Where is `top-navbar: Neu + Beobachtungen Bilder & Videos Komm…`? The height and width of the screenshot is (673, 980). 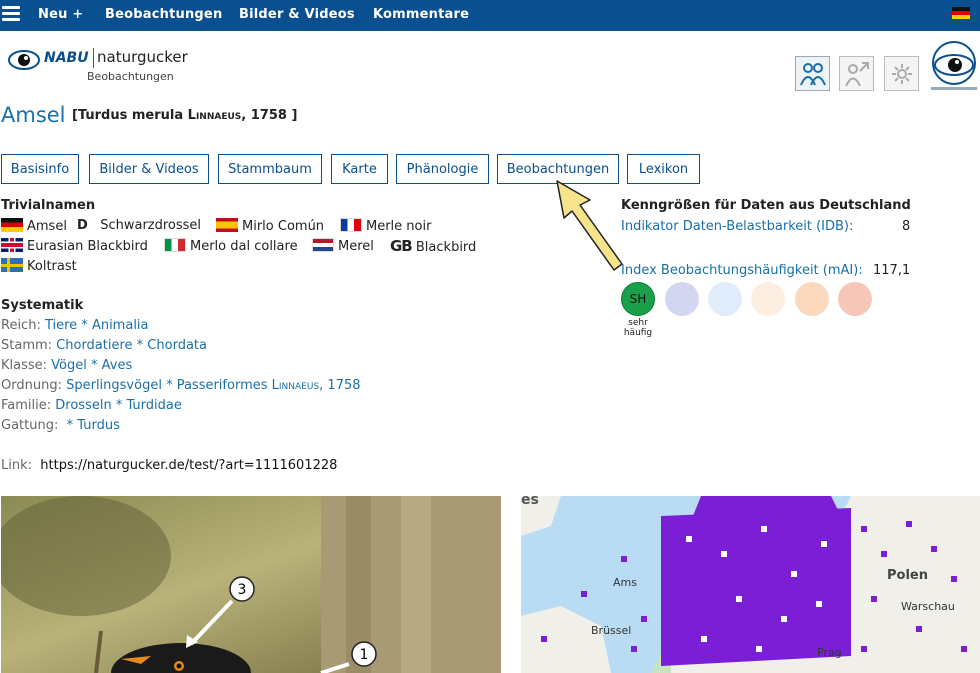 top-navbar: Neu + Beobachtungen Bilder & Videos Komm… is located at coordinates (490, 15).